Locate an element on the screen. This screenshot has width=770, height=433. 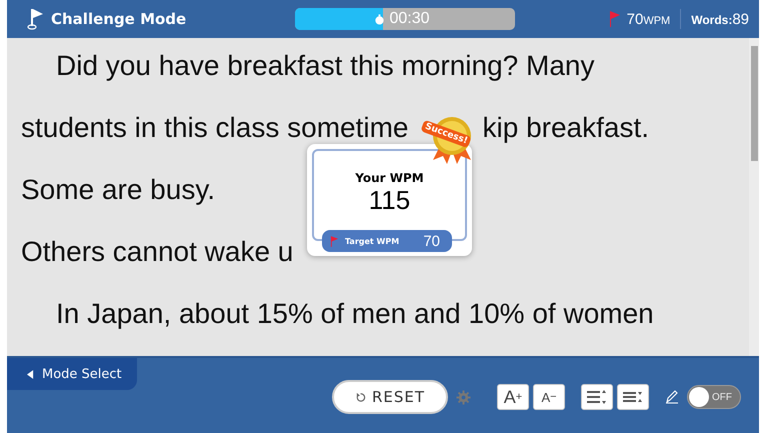
mode-title: Challenge Mode is located at coordinates (119, 19).